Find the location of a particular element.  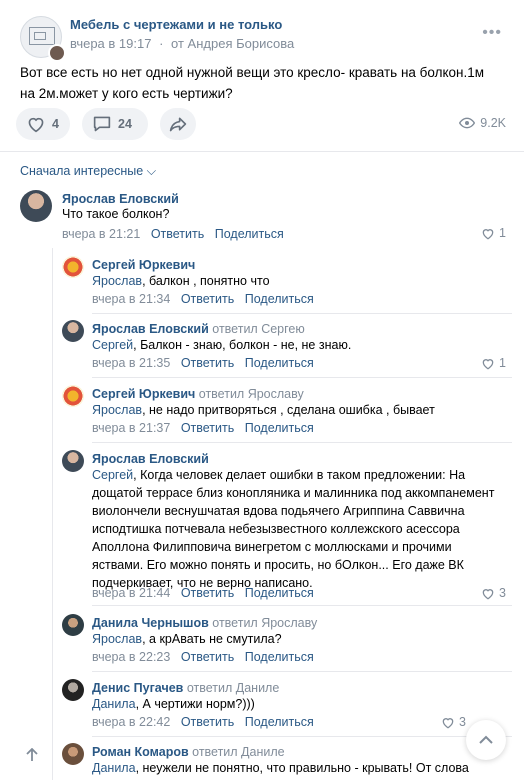

comment-time: вчера в 22:42 is located at coordinates (131, 722).